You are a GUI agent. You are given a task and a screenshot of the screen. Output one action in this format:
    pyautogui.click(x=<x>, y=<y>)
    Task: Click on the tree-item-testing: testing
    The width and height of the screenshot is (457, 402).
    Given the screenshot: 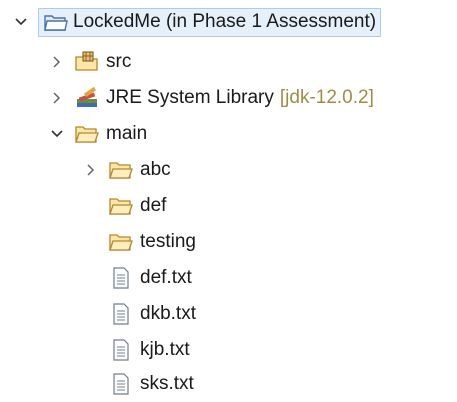 What is the action you would take?
    pyautogui.click(x=148, y=242)
    